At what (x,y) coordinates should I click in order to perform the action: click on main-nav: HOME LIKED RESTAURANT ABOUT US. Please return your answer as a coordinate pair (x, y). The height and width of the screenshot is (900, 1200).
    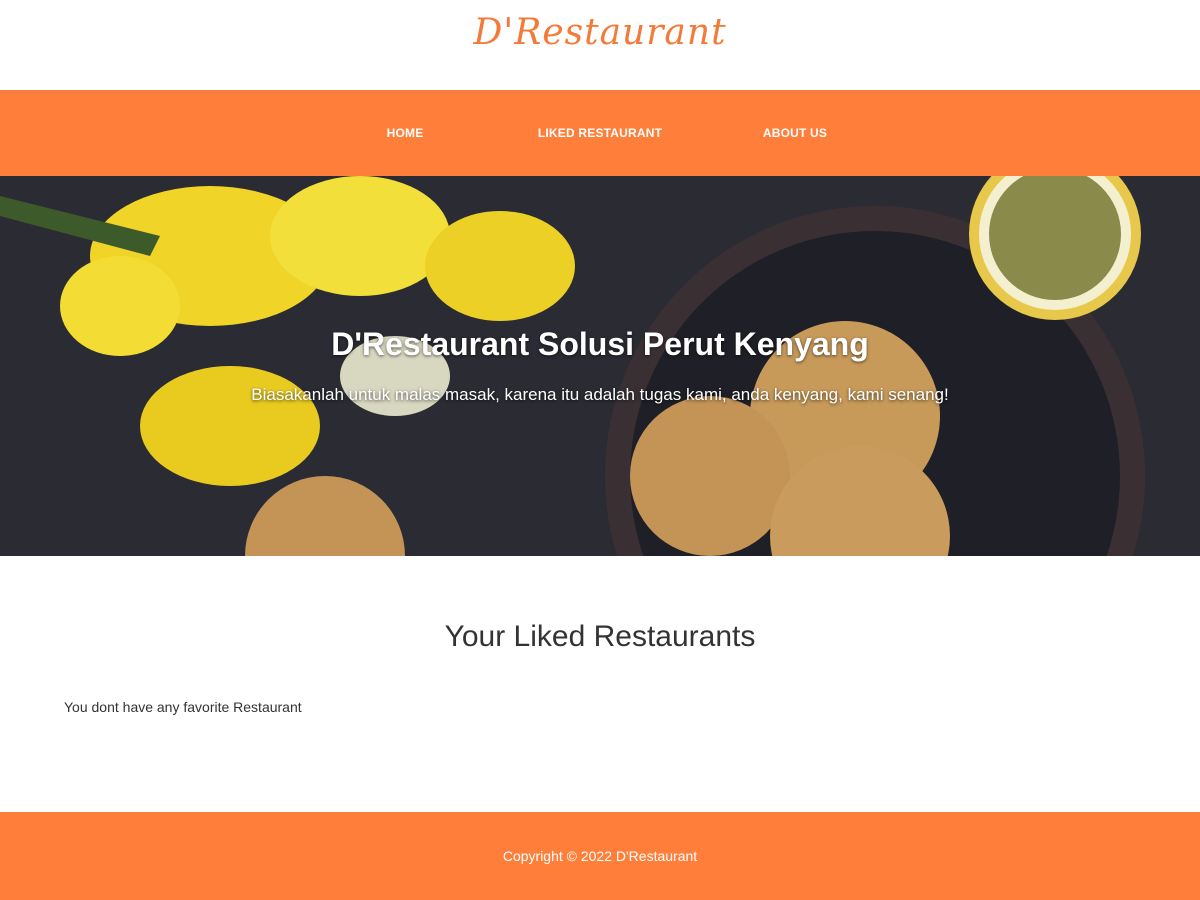
    Looking at the image, I should click on (600, 133).